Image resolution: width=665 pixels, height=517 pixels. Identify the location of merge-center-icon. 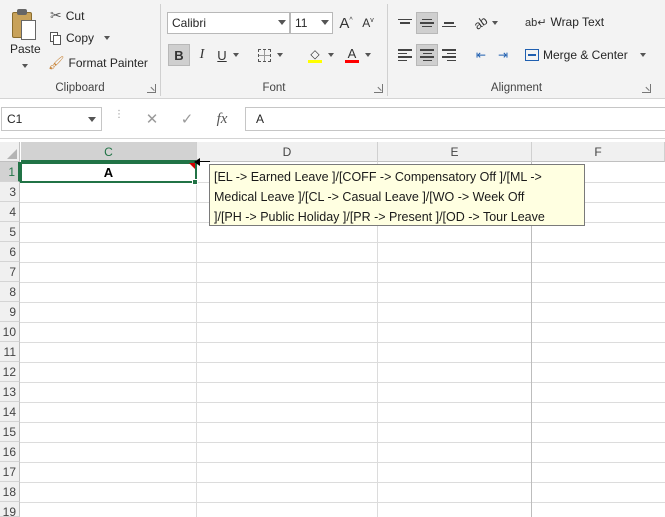
(532, 55).